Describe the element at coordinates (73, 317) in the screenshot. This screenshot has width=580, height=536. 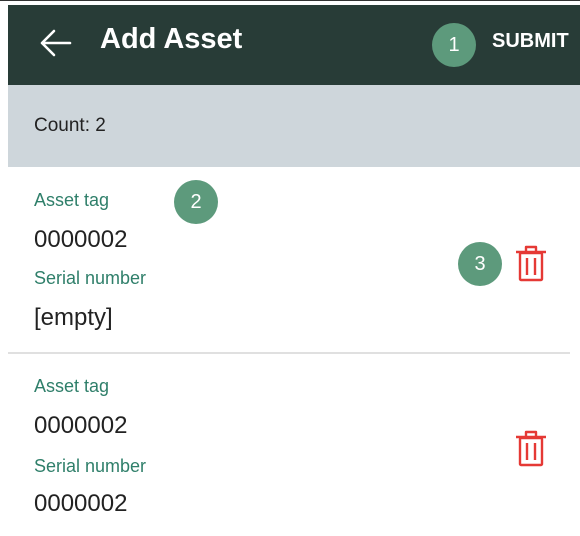
I see `serial-number-value: [empty]` at that location.